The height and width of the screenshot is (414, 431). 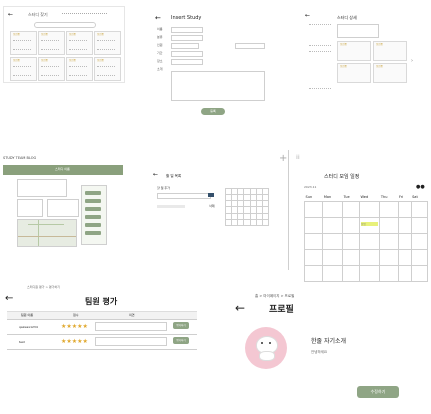 I want to click on day-cell: 모임, so click(x=370, y=225).